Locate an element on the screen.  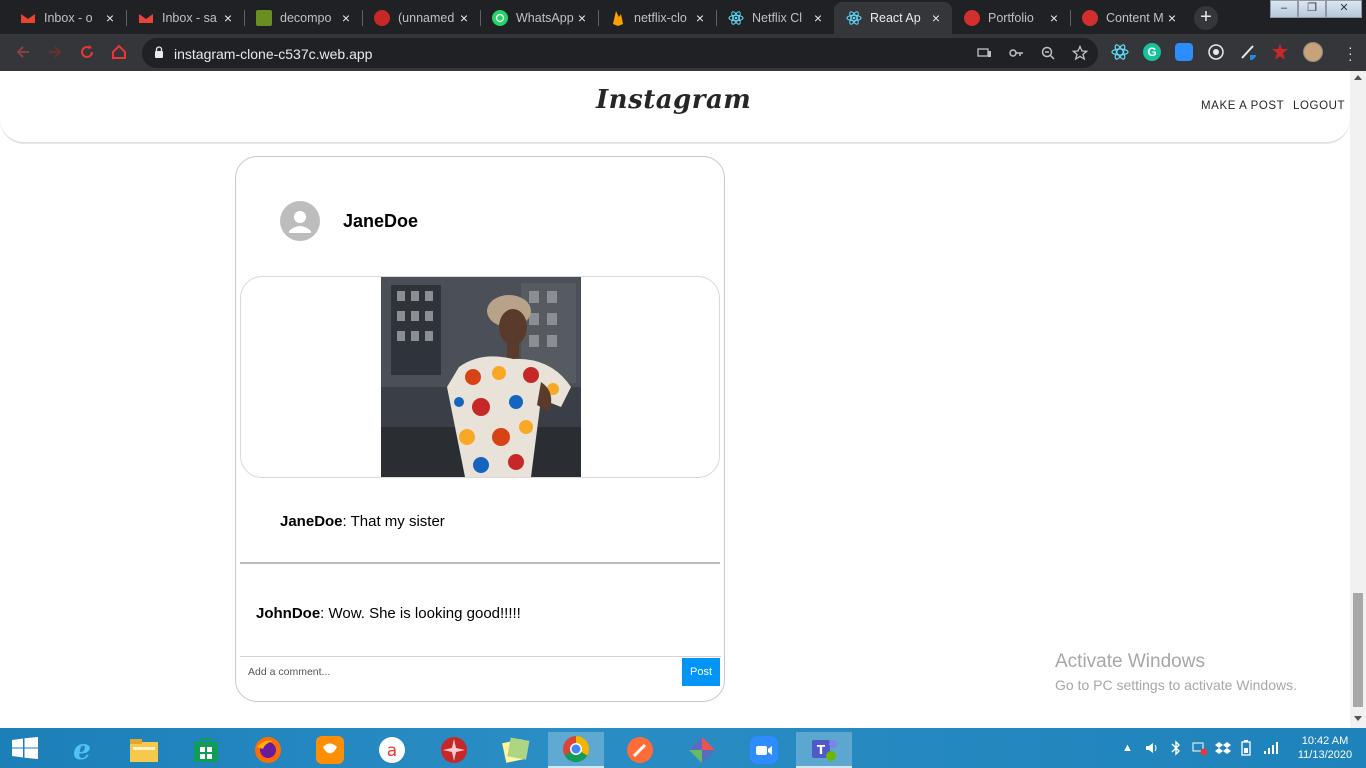
browser-tab: decompo × is located at coordinates (303, 18).